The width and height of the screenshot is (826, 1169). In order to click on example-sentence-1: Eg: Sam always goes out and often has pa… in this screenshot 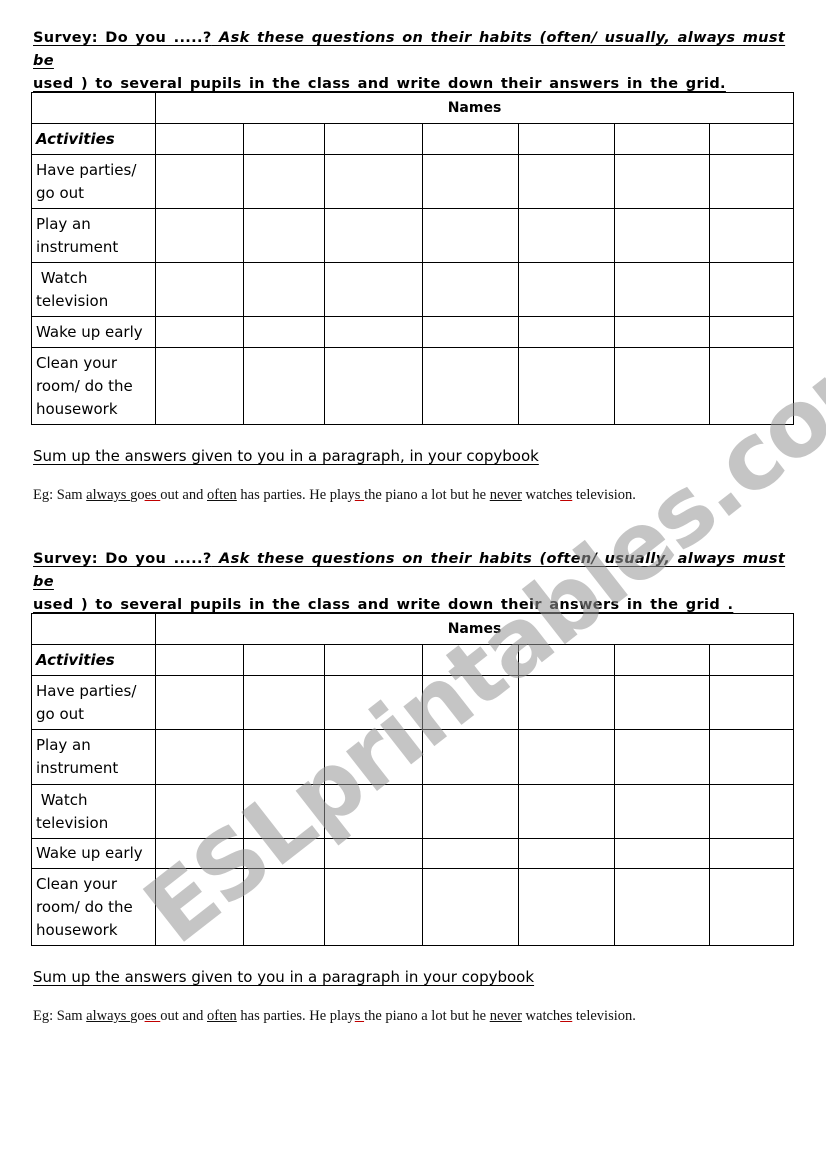, I will do `click(334, 495)`.